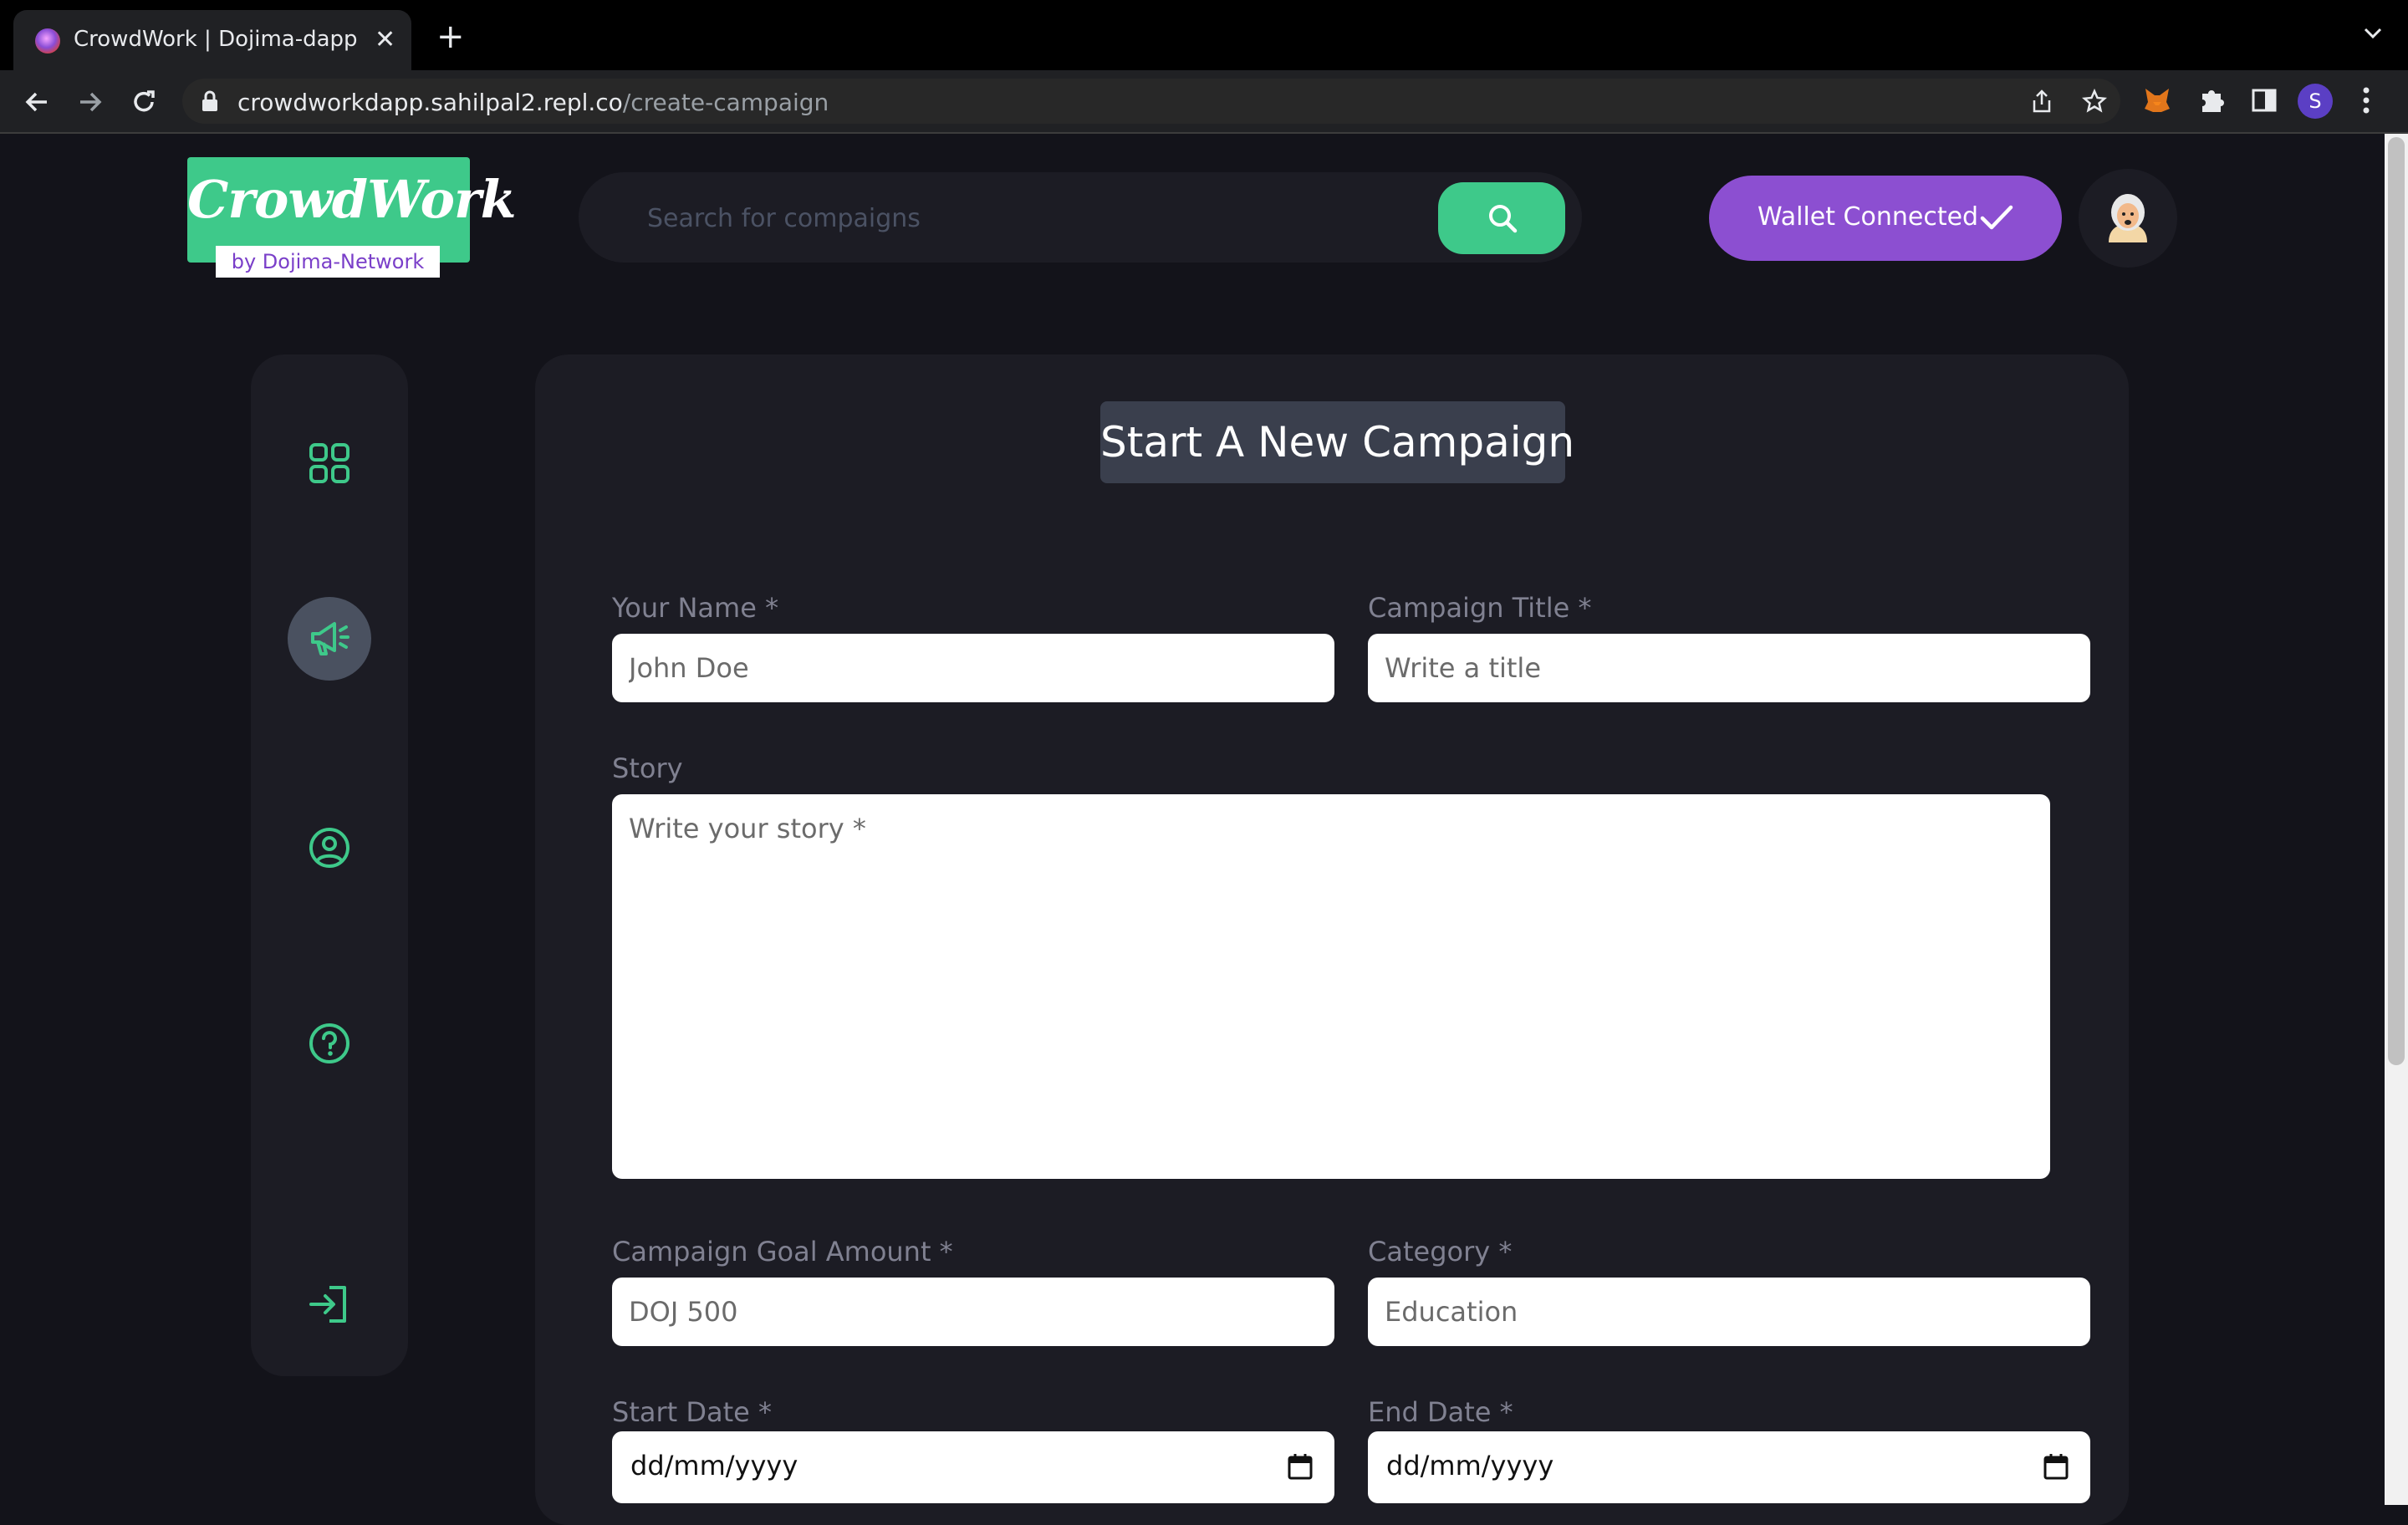 This screenshot has width=2408, height=1525. Describe the element at coordinates (981, 218) in the screenshot. I see `search-input` at that location.